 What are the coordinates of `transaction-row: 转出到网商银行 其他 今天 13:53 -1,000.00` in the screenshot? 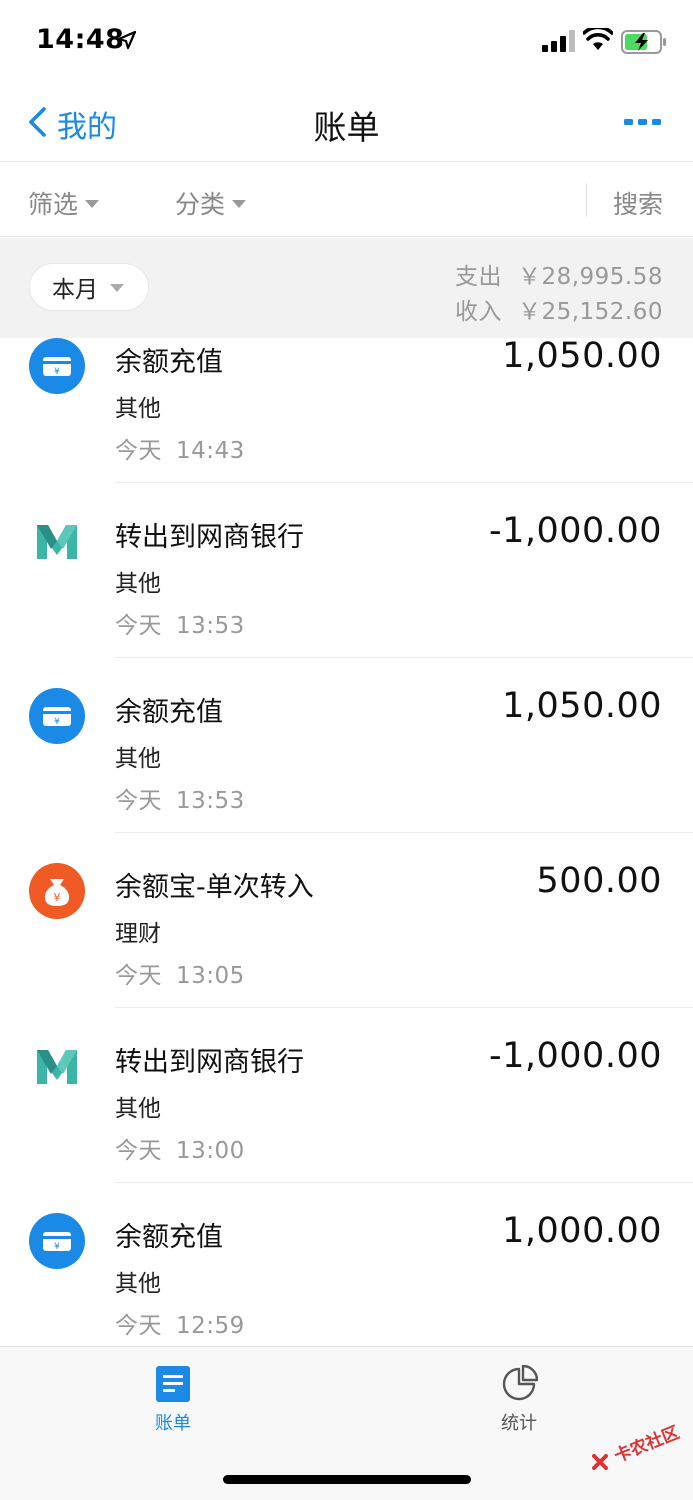 It's located at (346, 570).